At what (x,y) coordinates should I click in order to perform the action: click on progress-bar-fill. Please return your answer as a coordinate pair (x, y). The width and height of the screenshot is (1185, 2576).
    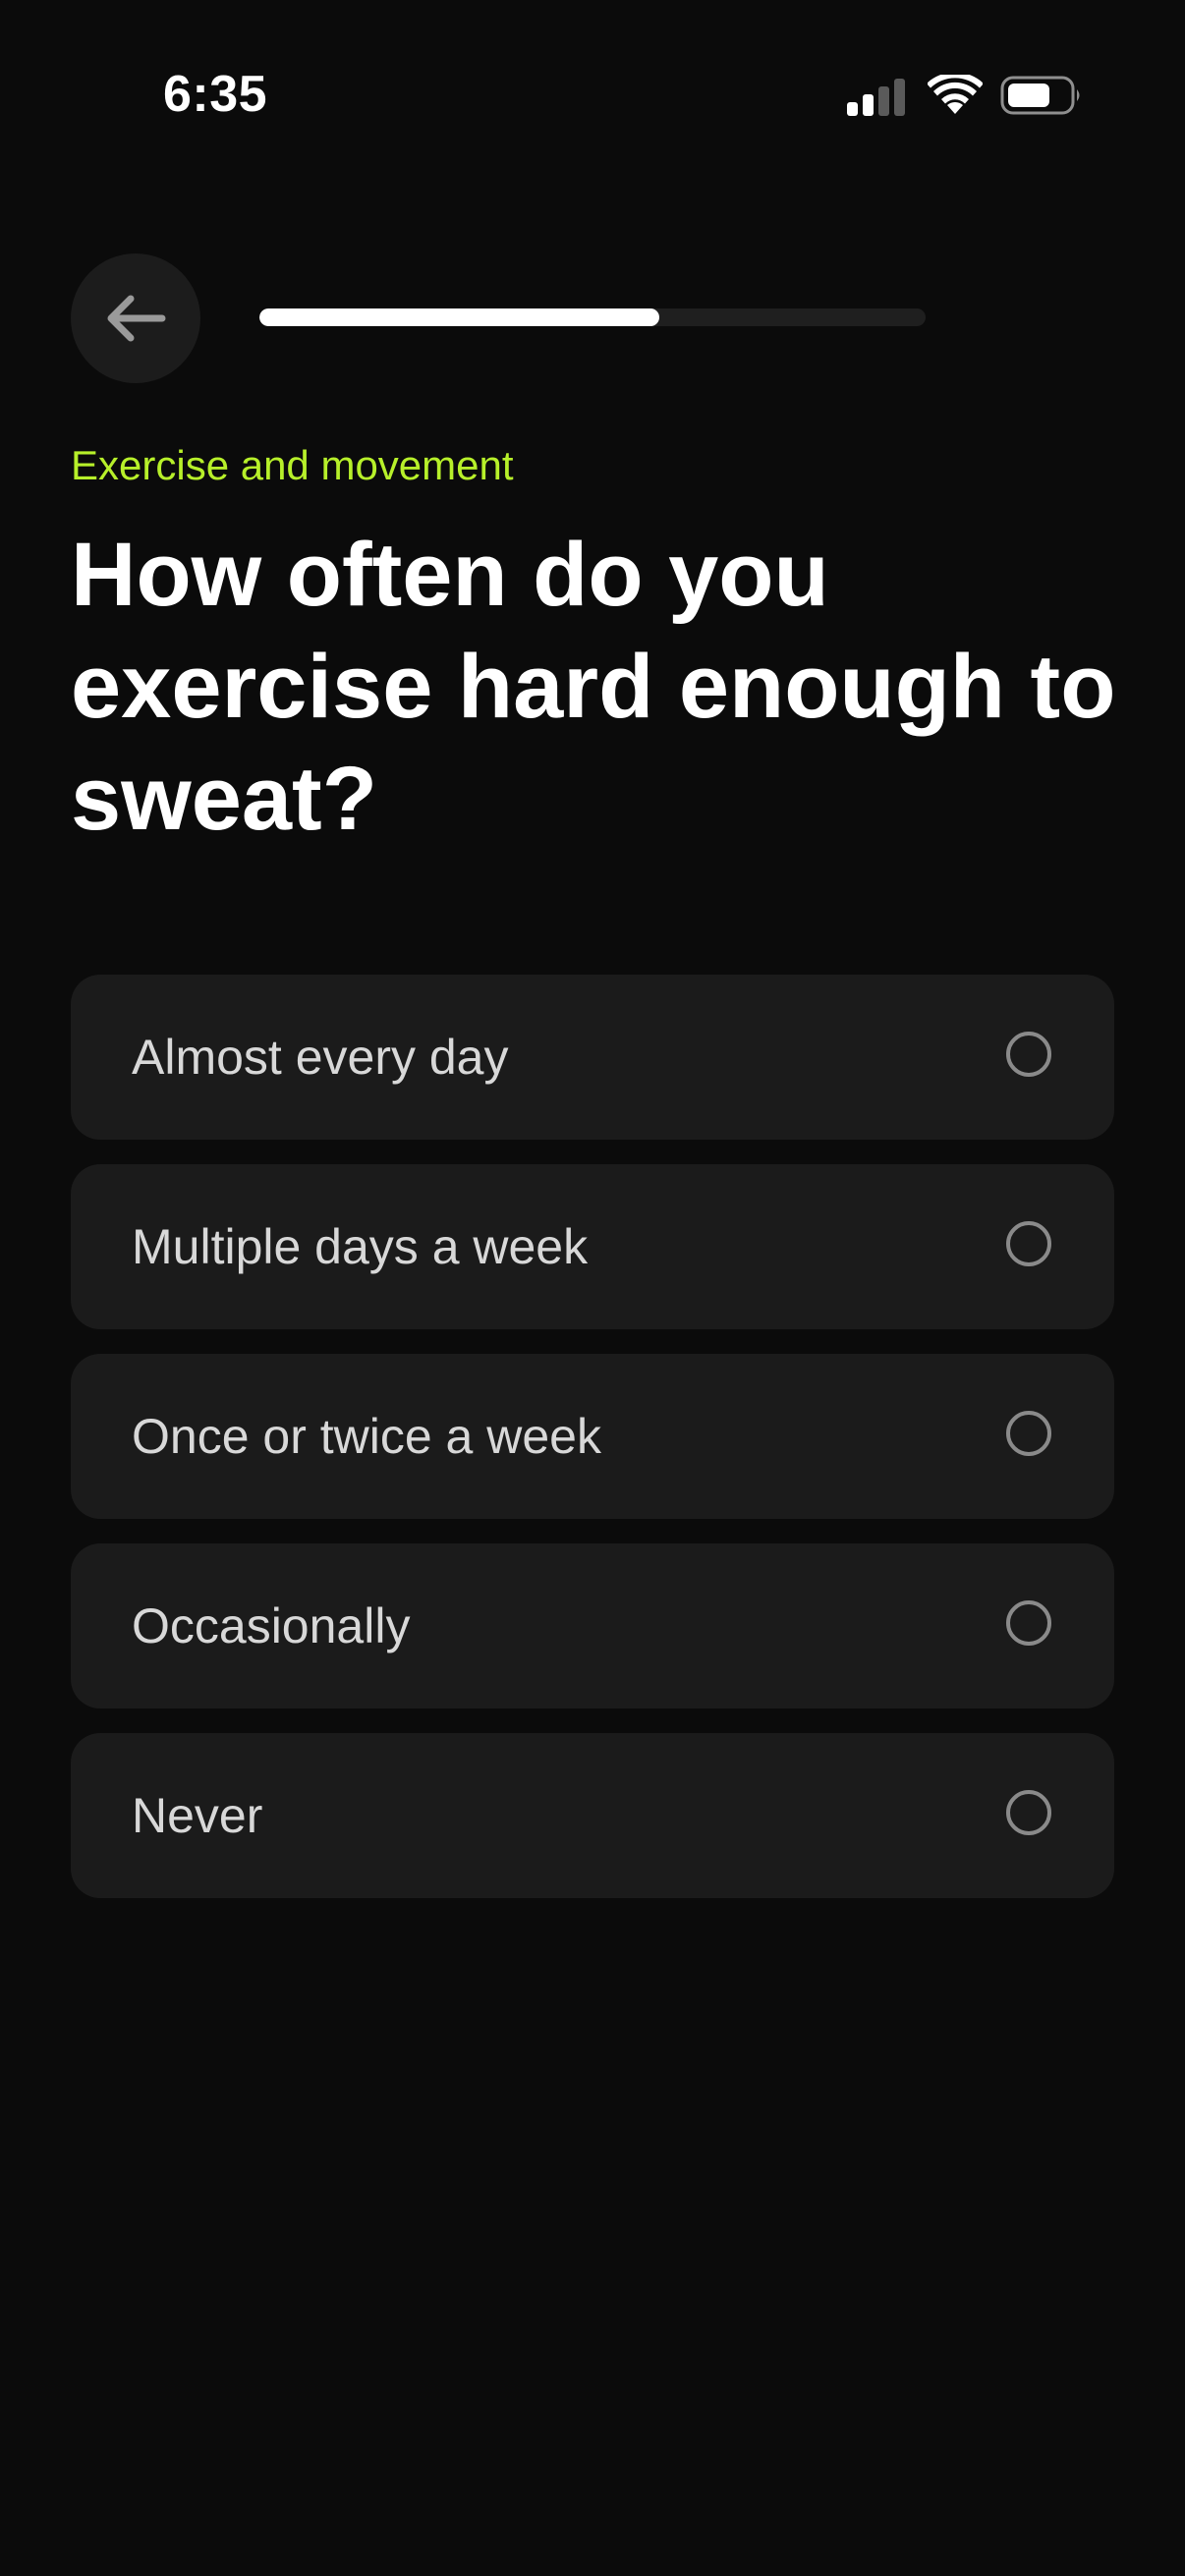
    Looking at the image, I should click on (459, 317).